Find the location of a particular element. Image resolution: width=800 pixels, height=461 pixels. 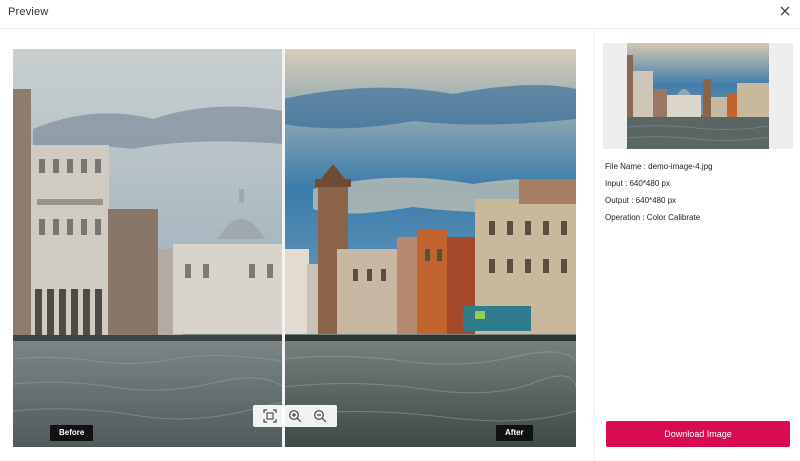

zoom-out-icon is located at coordinates (320, 416).